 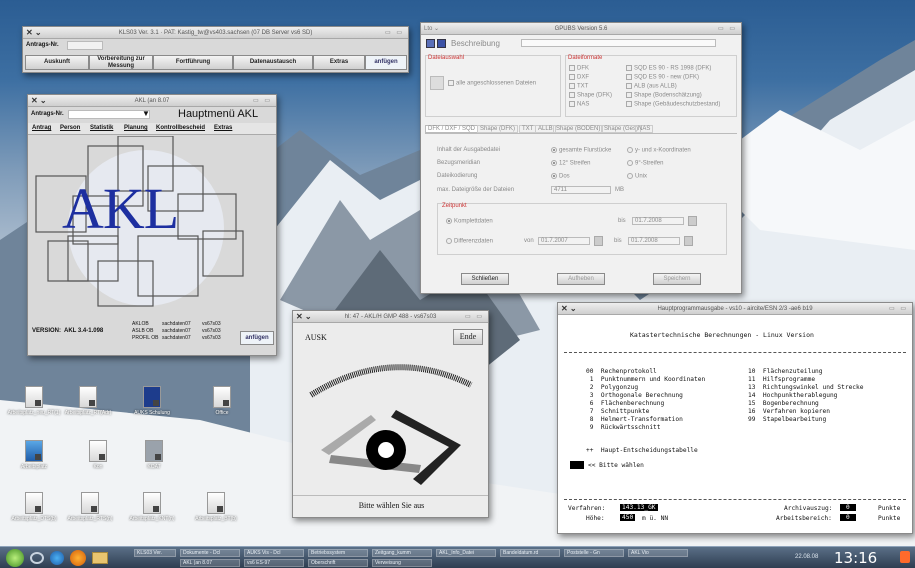 What do you see at coordinates (39, 100) in the screenshot?
I see `akl-close-icon: ✕ ⌄` at bounding box center [39, 100].